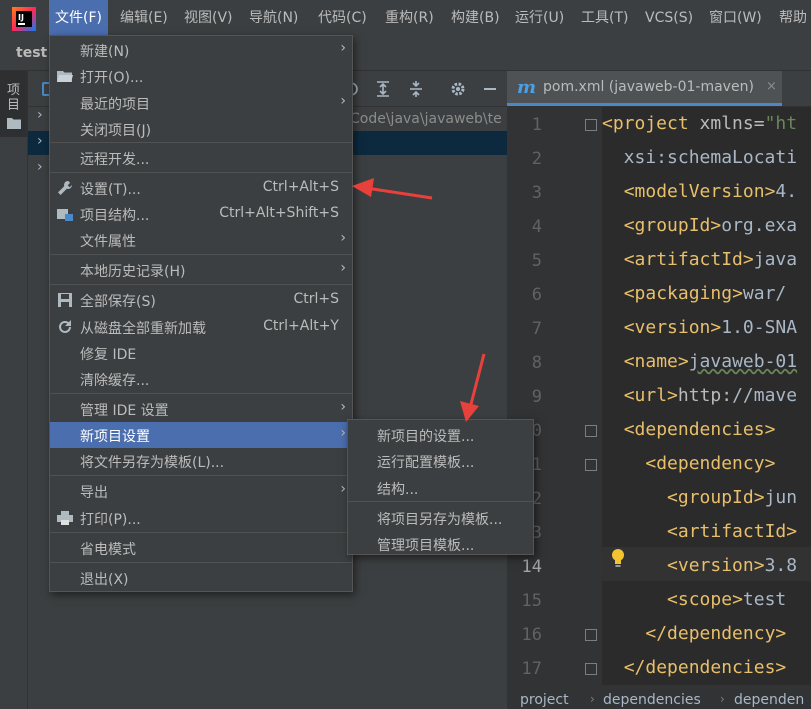 The image size is (811, 709). I want to click on editor-tab-bar: m pom.xml (javaweb-01-maven) ×, so click(659, 89).